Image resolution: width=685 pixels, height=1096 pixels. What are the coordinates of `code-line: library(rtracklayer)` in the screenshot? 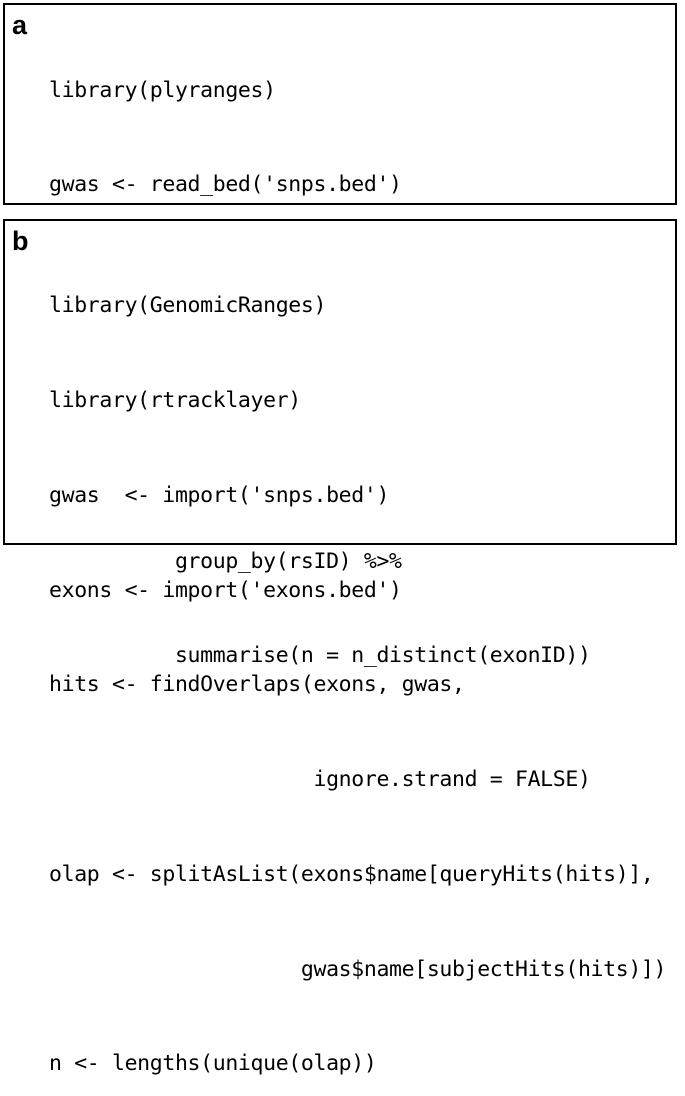 It's located at (175, 400).